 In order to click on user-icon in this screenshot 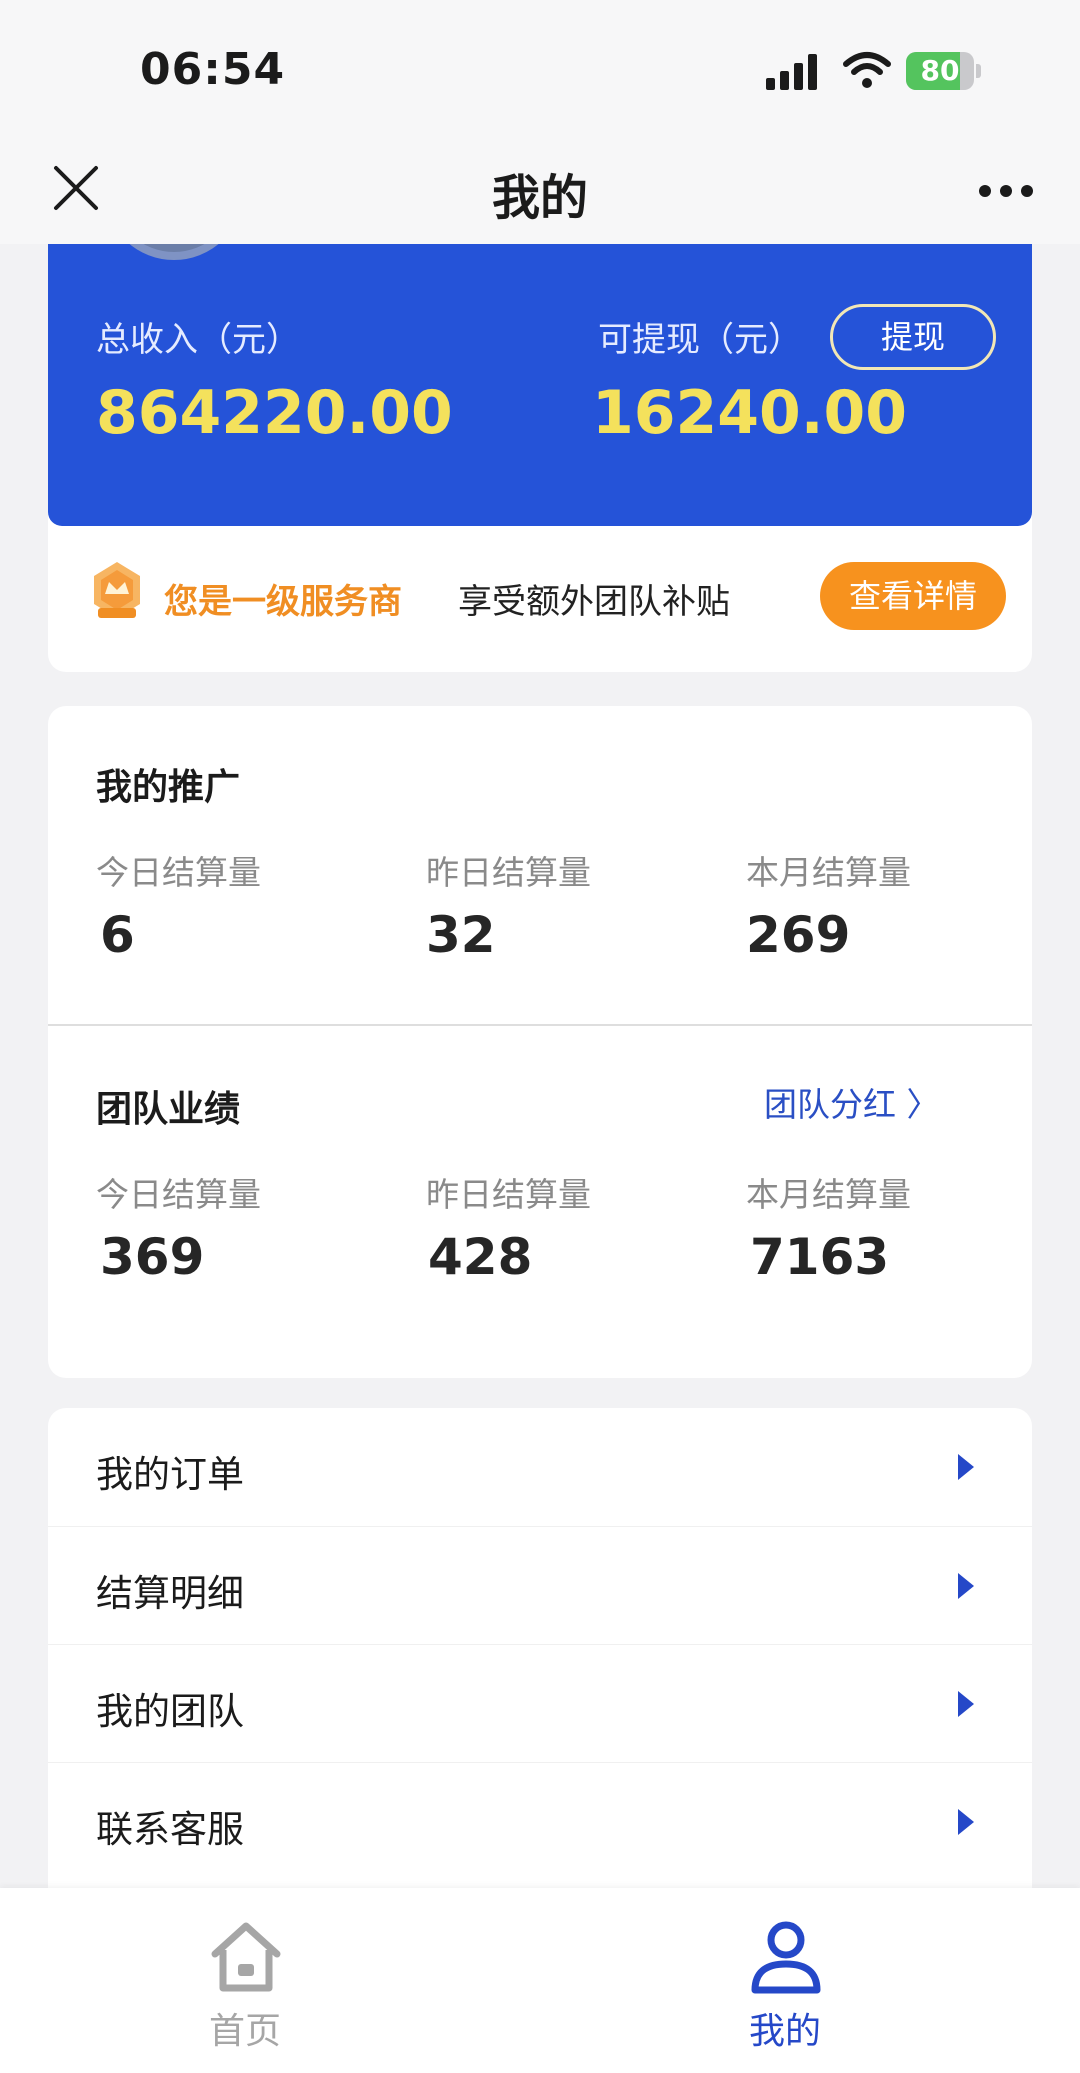, I will do `click(786, 1957)`.